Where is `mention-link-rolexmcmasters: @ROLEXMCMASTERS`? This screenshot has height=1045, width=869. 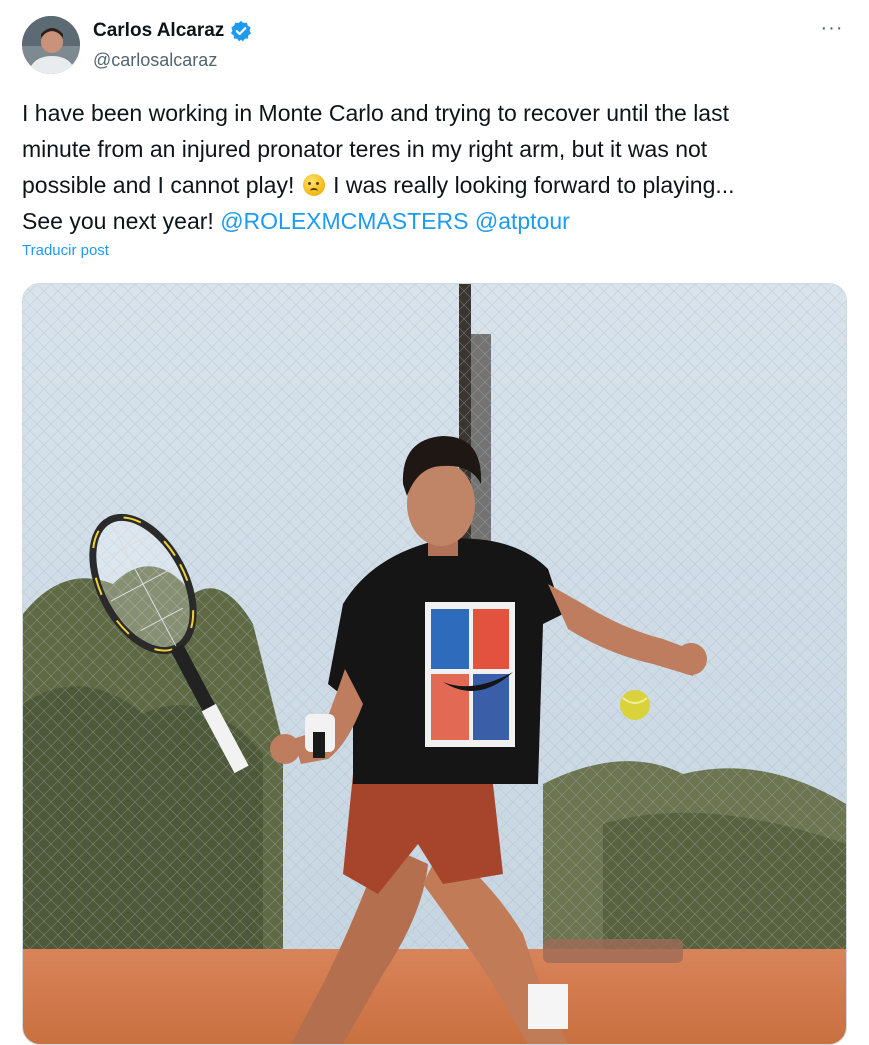 mention-link-rolexmcmasters: @ROLEXMCMASTERS is located at coordinates (344, 221).